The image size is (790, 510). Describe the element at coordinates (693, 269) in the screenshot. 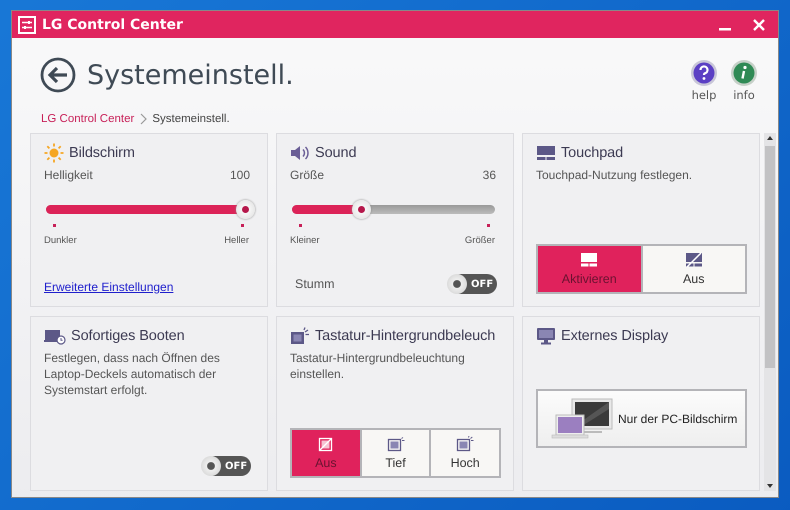

I see `option-button: Aus` at that location.